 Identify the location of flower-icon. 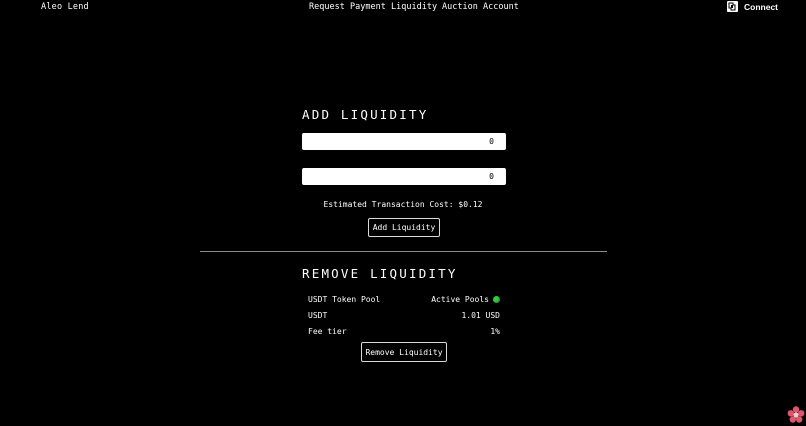
(796, 415).